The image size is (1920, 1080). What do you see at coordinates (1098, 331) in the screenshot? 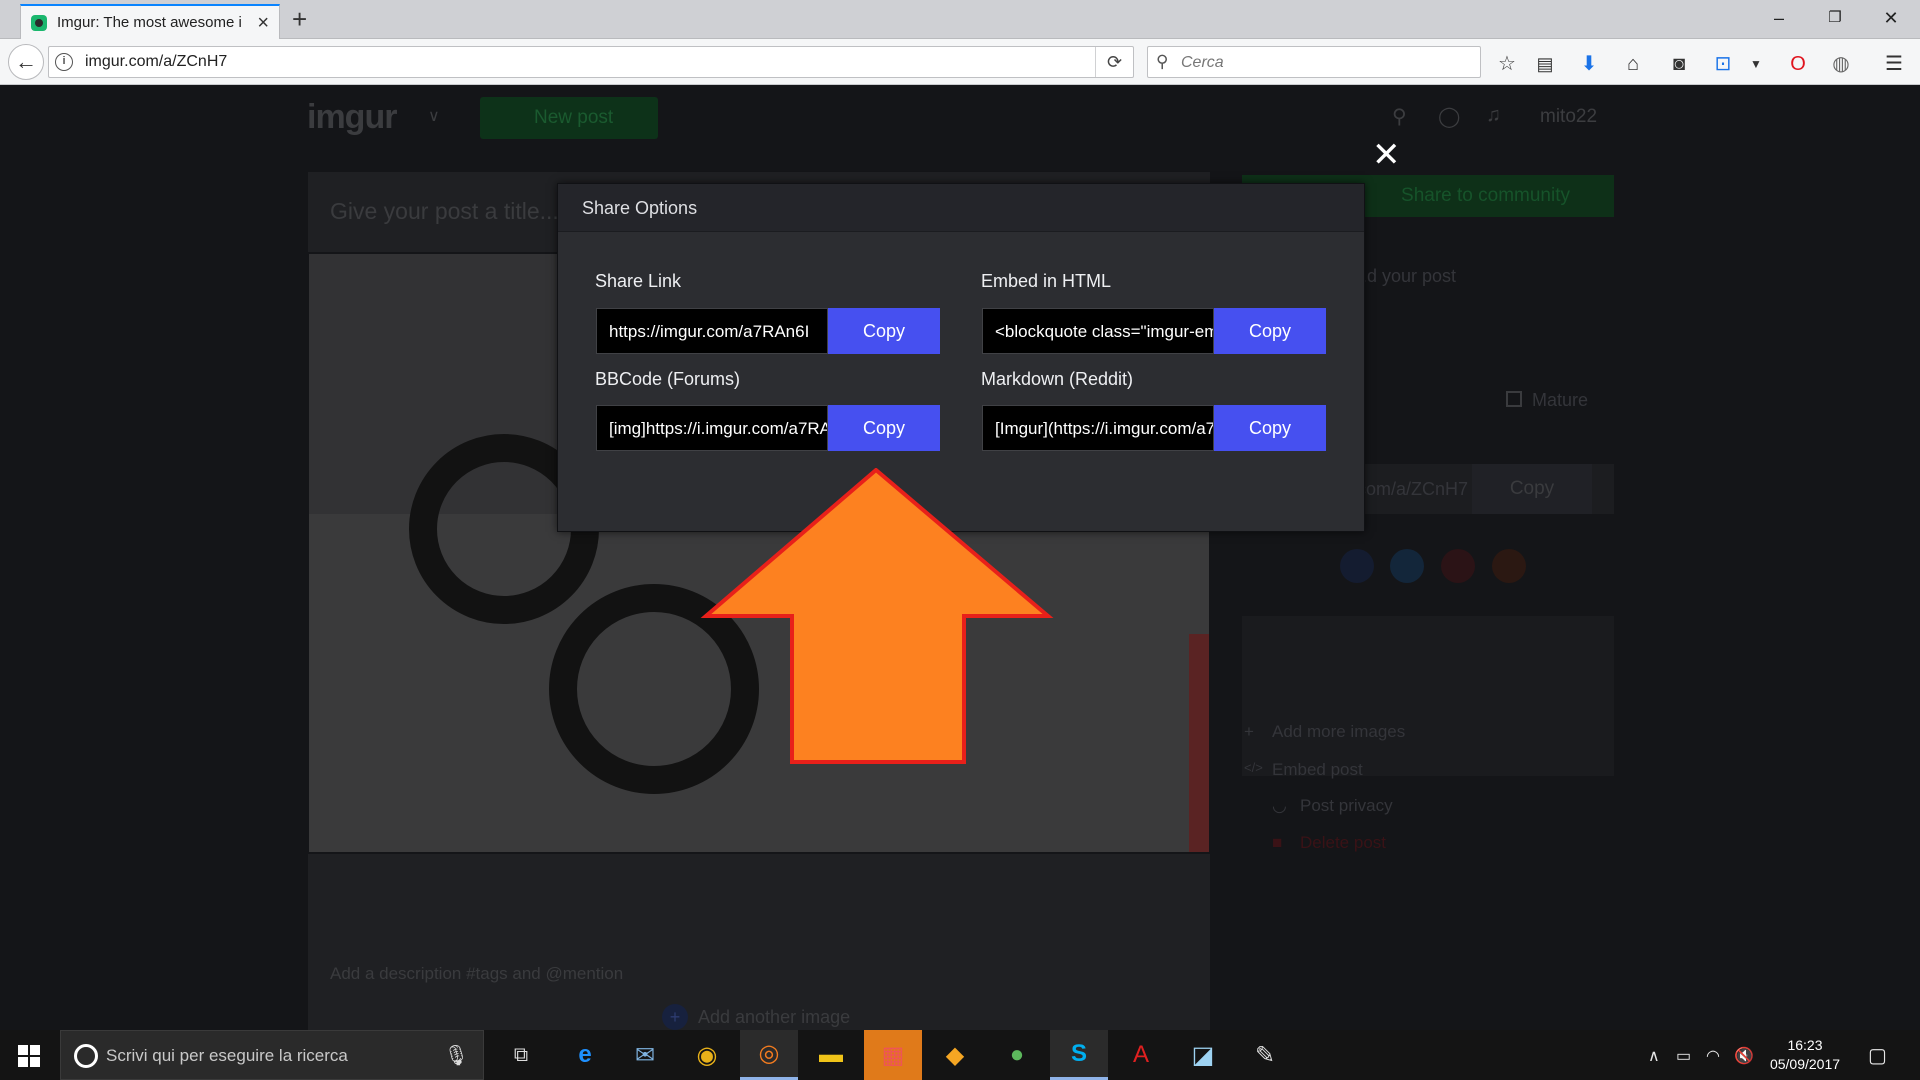
I see `embed-html-input: <blockquote class="imgur-embed-pub"` at bounding box center [1098, 331].